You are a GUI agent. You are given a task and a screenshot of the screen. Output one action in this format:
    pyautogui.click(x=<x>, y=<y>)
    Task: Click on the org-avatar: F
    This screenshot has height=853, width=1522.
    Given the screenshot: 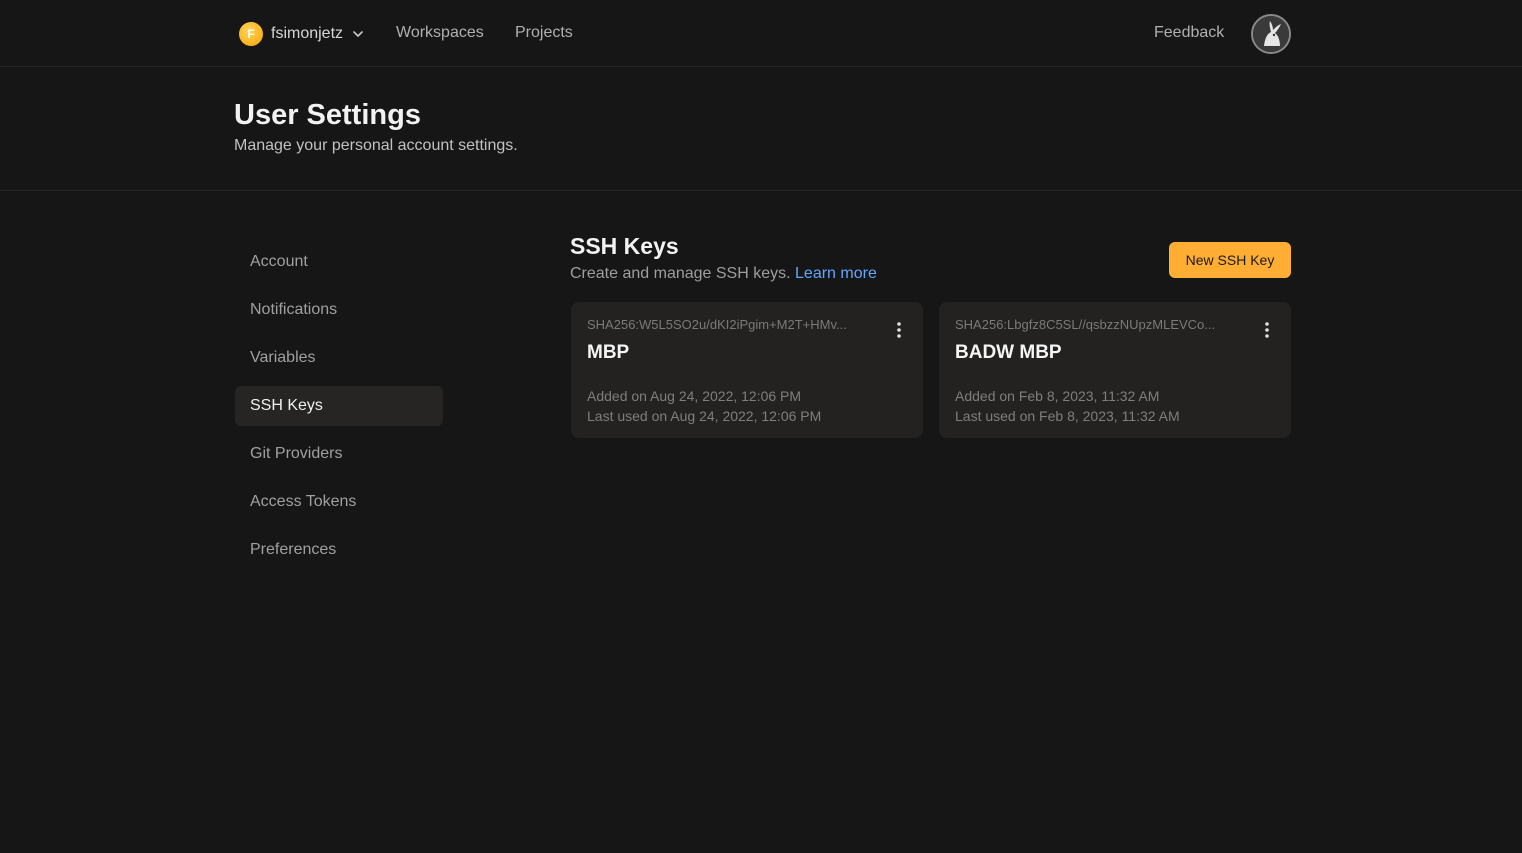 What is the action you would take?
    pyautogui.click(x=251, y=34)
    